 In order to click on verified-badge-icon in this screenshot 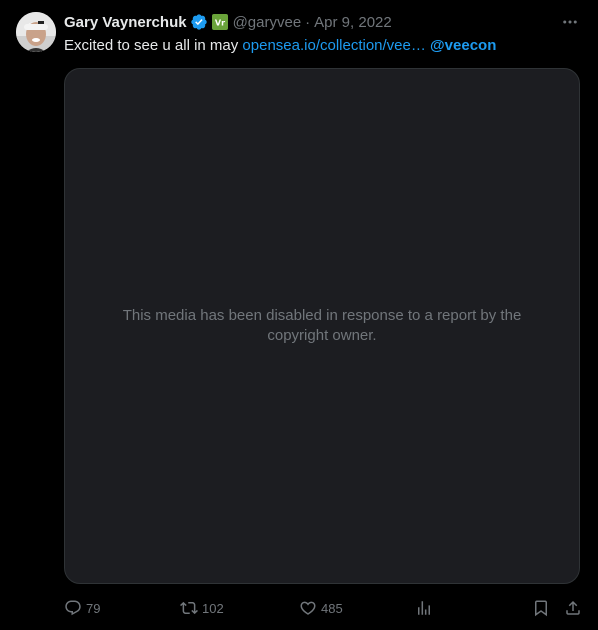, I will do `click(199, 22)`.